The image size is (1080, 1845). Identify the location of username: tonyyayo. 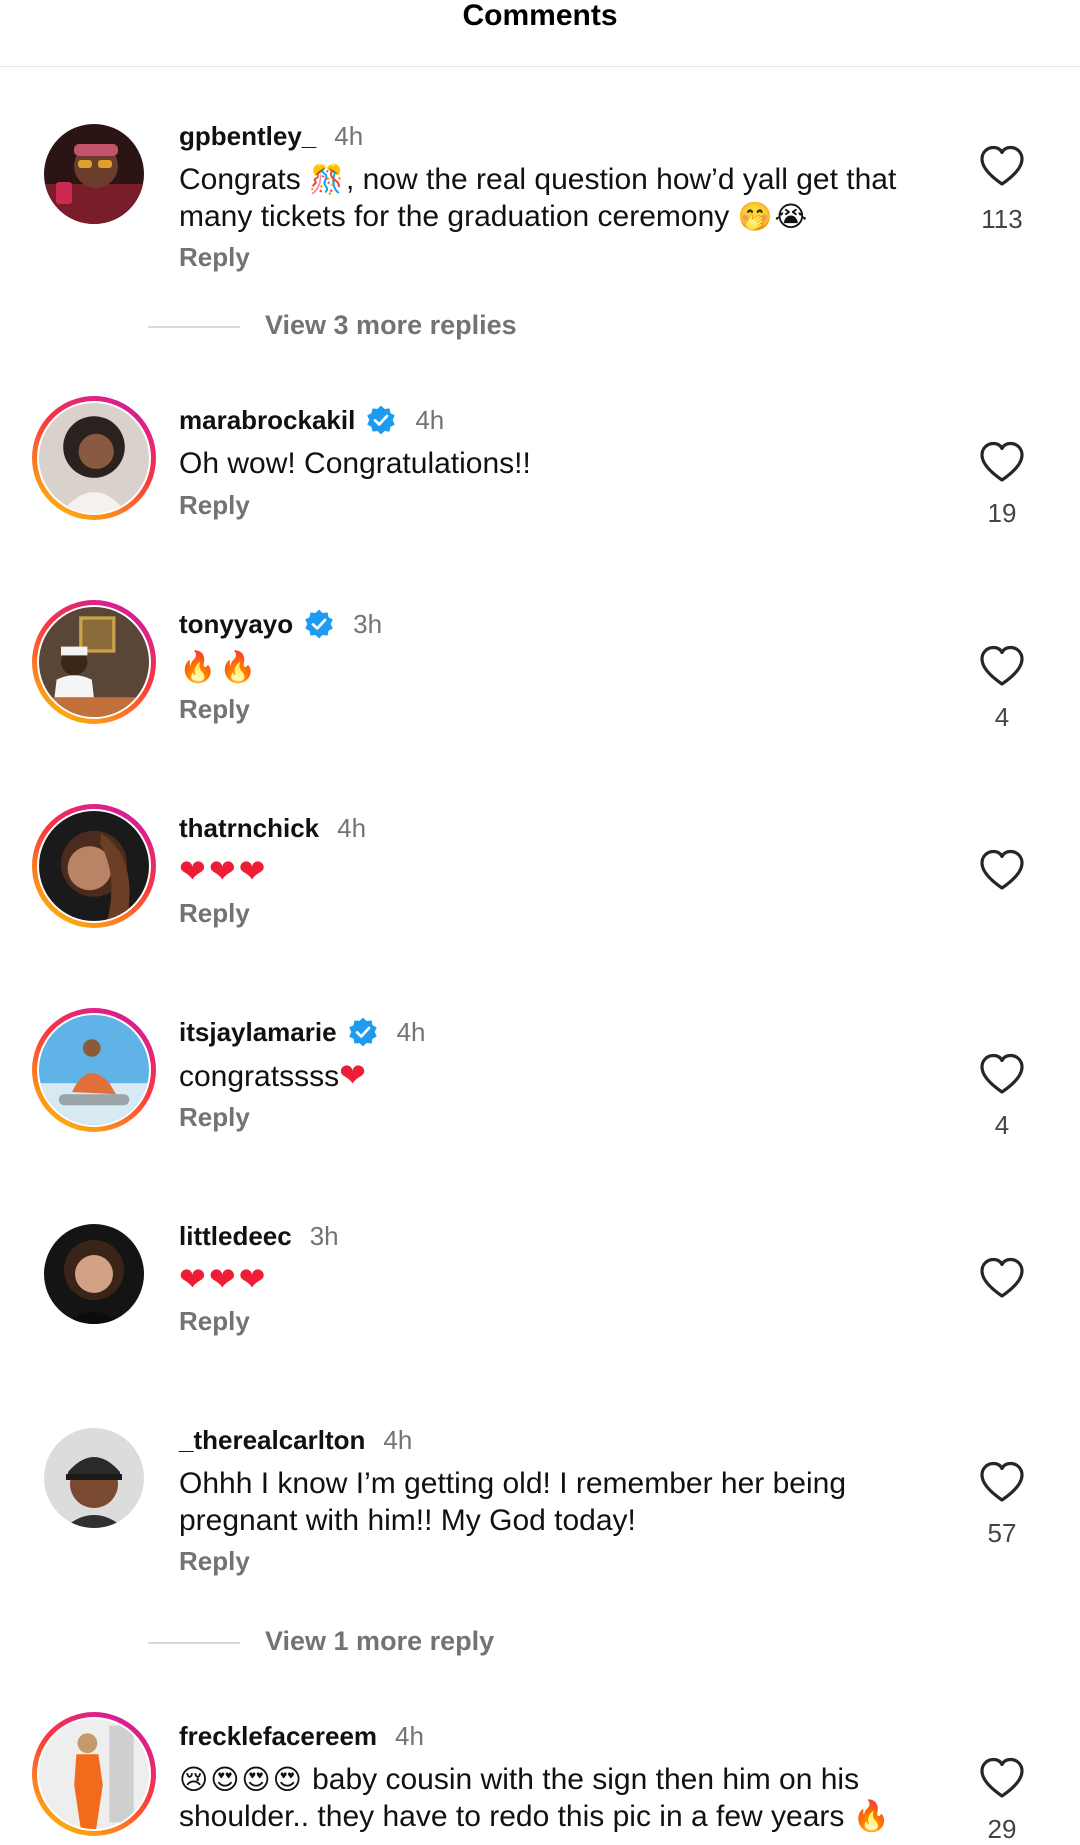
(236, 624).